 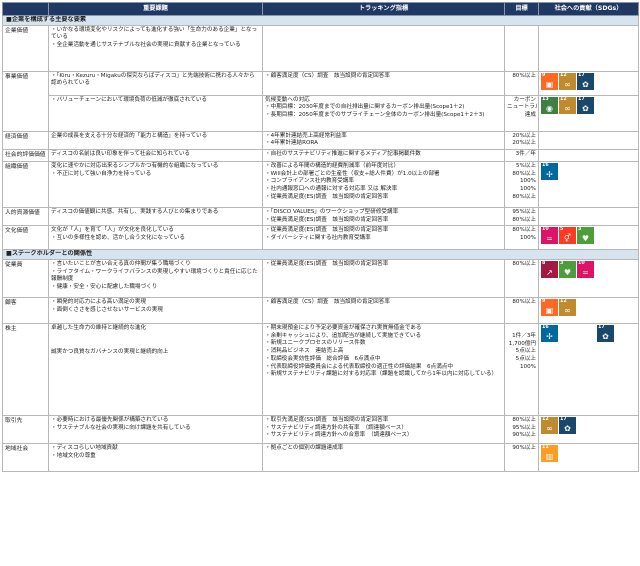 What do you see at coordinates (545, 447) in the screenshot?
I see `sdg-number: 11` at bounding box center [545, 447].